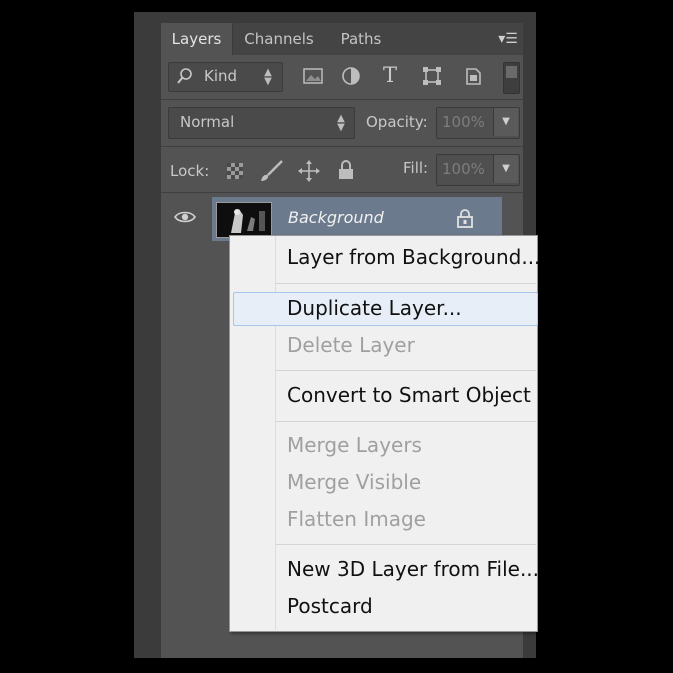 This screenshot has height=673, width=673. I want to click on menu-item-convert-to-smart-object: Convert to Smart Object, so click(409, 395).